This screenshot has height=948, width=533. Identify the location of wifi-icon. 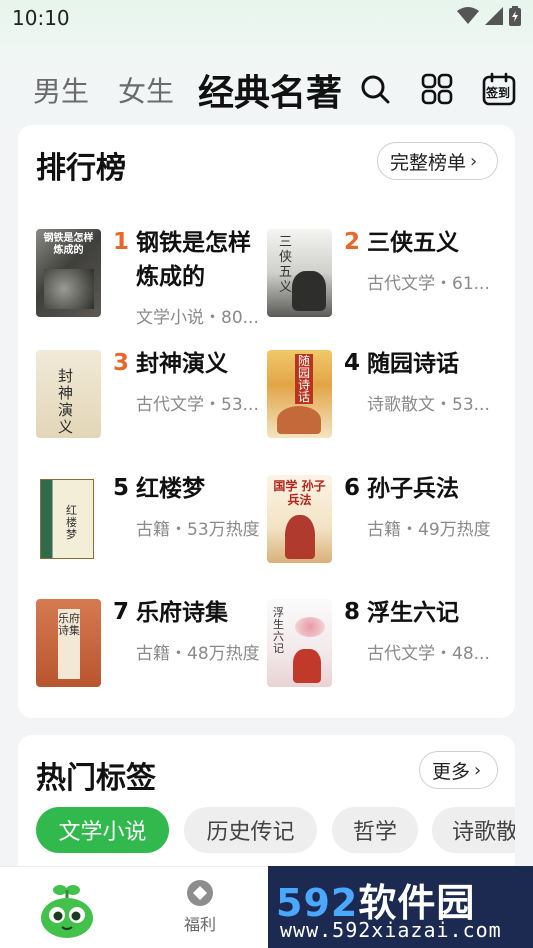
(468, 15).